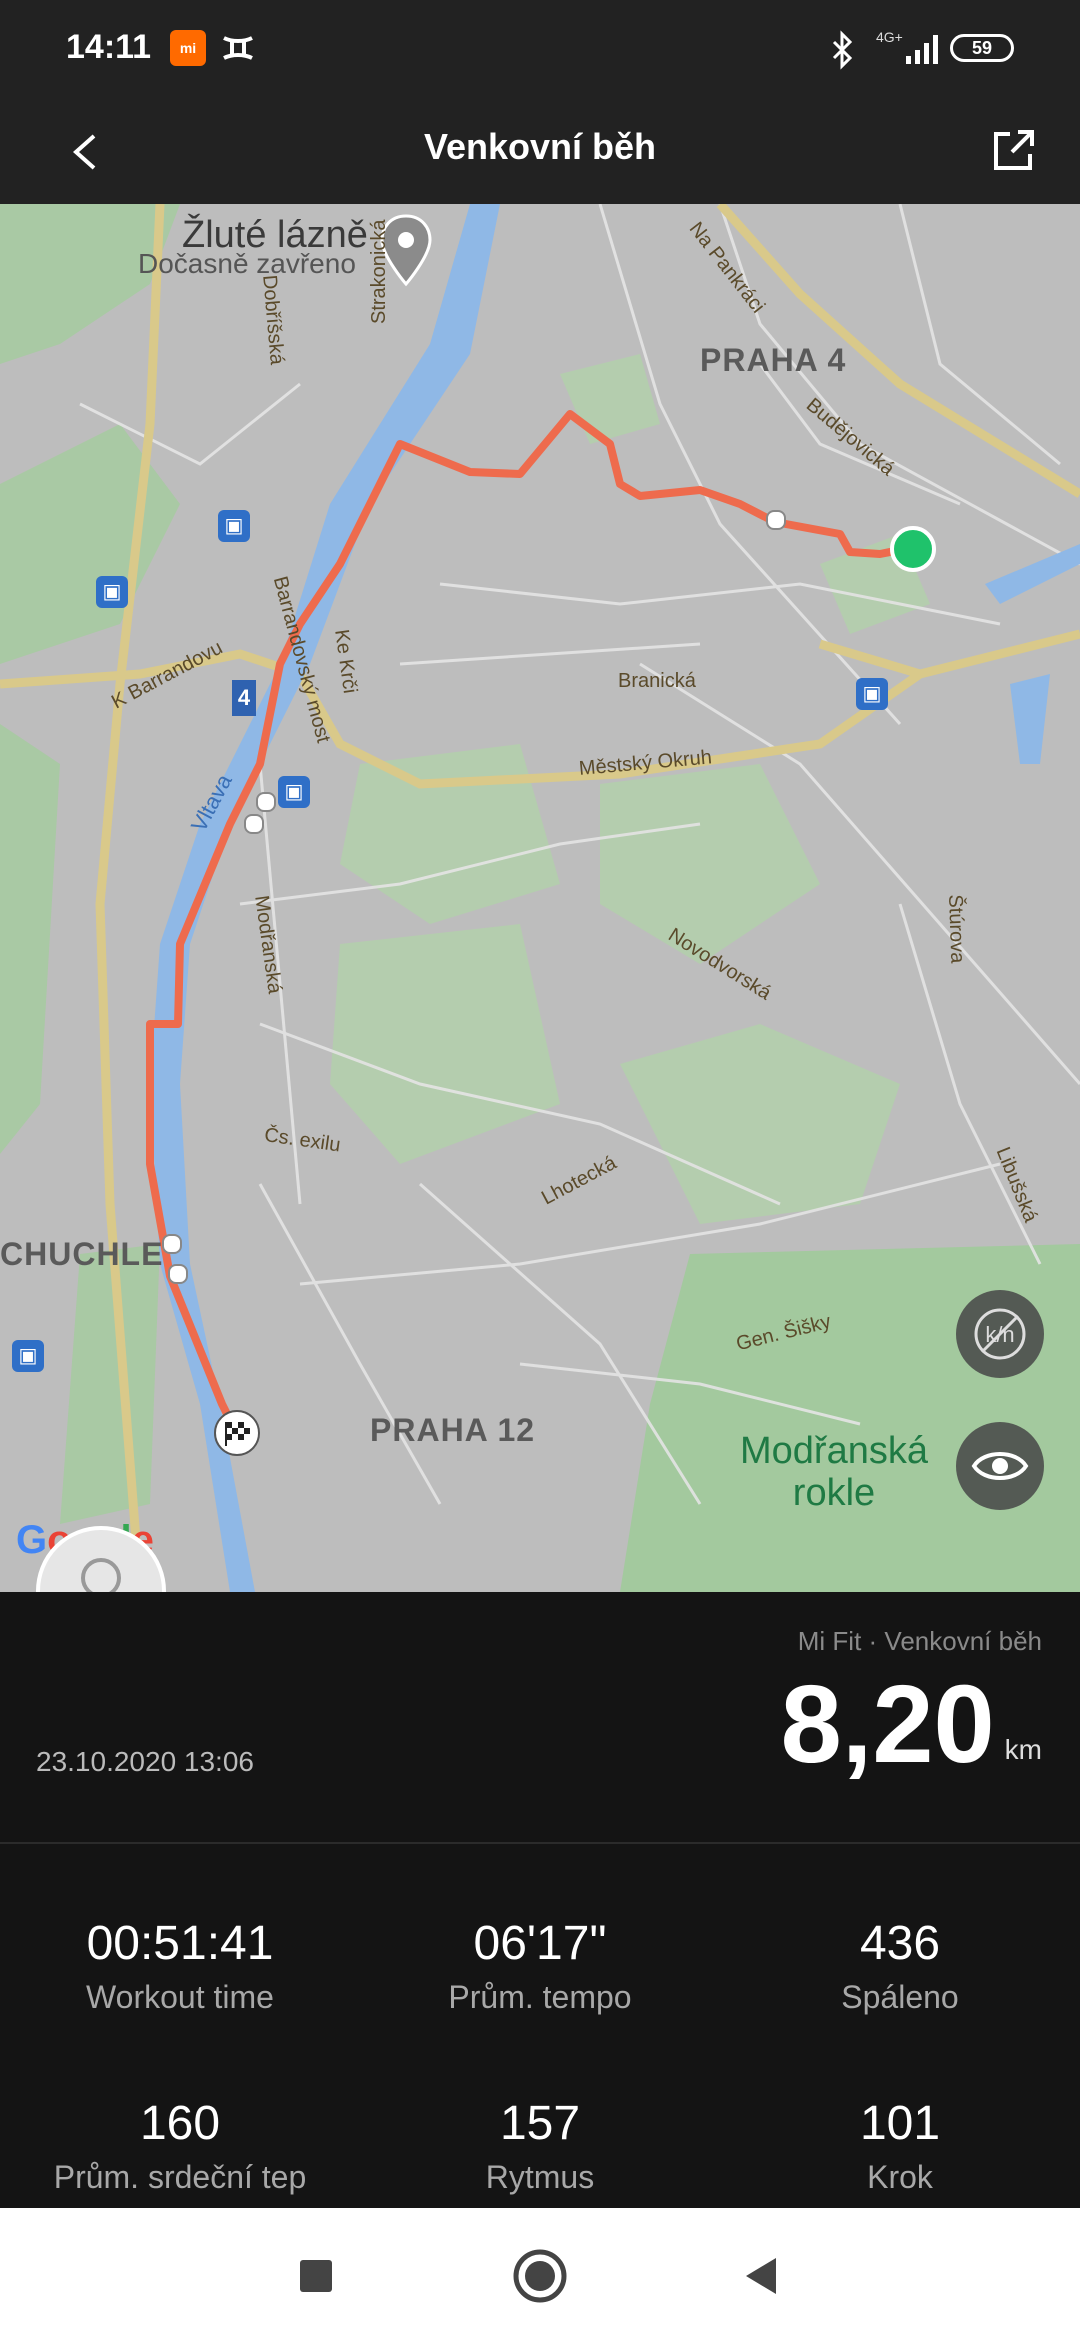 The height and width of the screenshot is (2340, 1080). I want to click on stat-avg-pace: 06'17" Prům. tempo, so click(540, 1967).